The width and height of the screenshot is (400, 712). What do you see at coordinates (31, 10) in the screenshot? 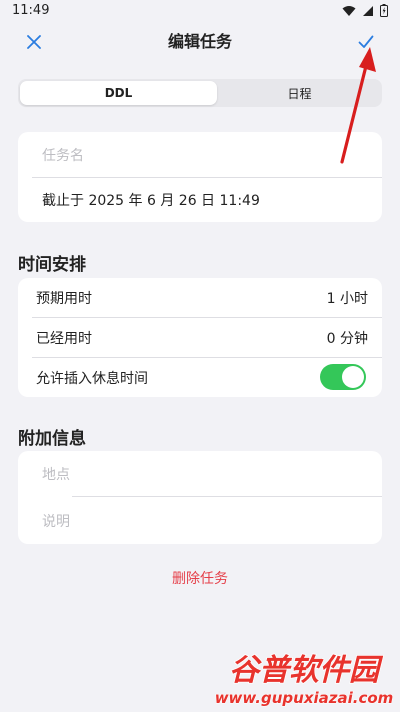
I see `status-time: 11:49` at bounding box center [31, 10].